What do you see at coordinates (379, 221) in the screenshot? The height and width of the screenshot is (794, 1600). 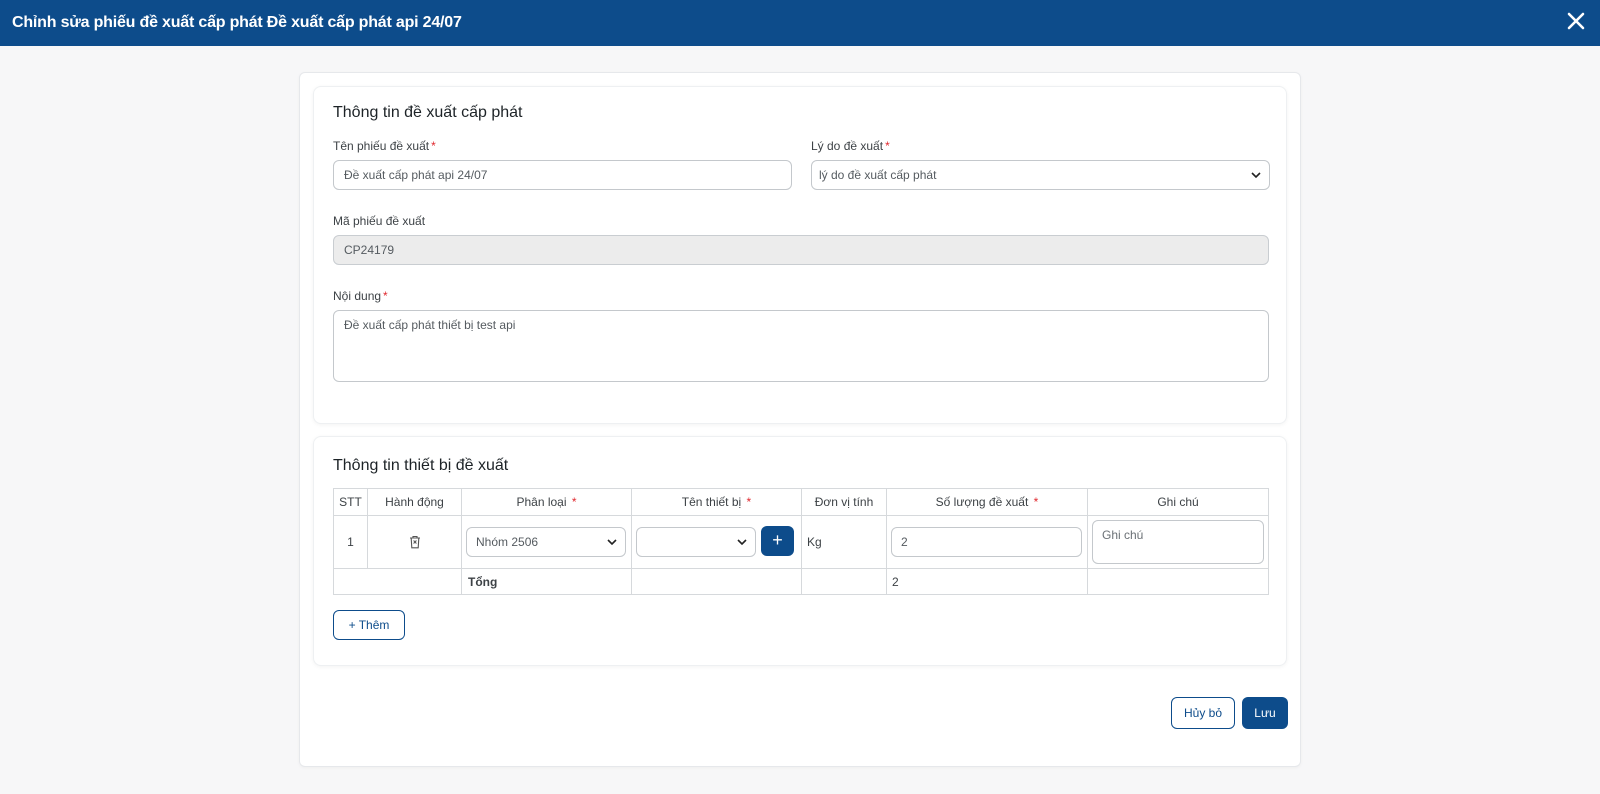 I see `request-code-label: Mã phiếu đề xuất` at bounding box center [379, 221].